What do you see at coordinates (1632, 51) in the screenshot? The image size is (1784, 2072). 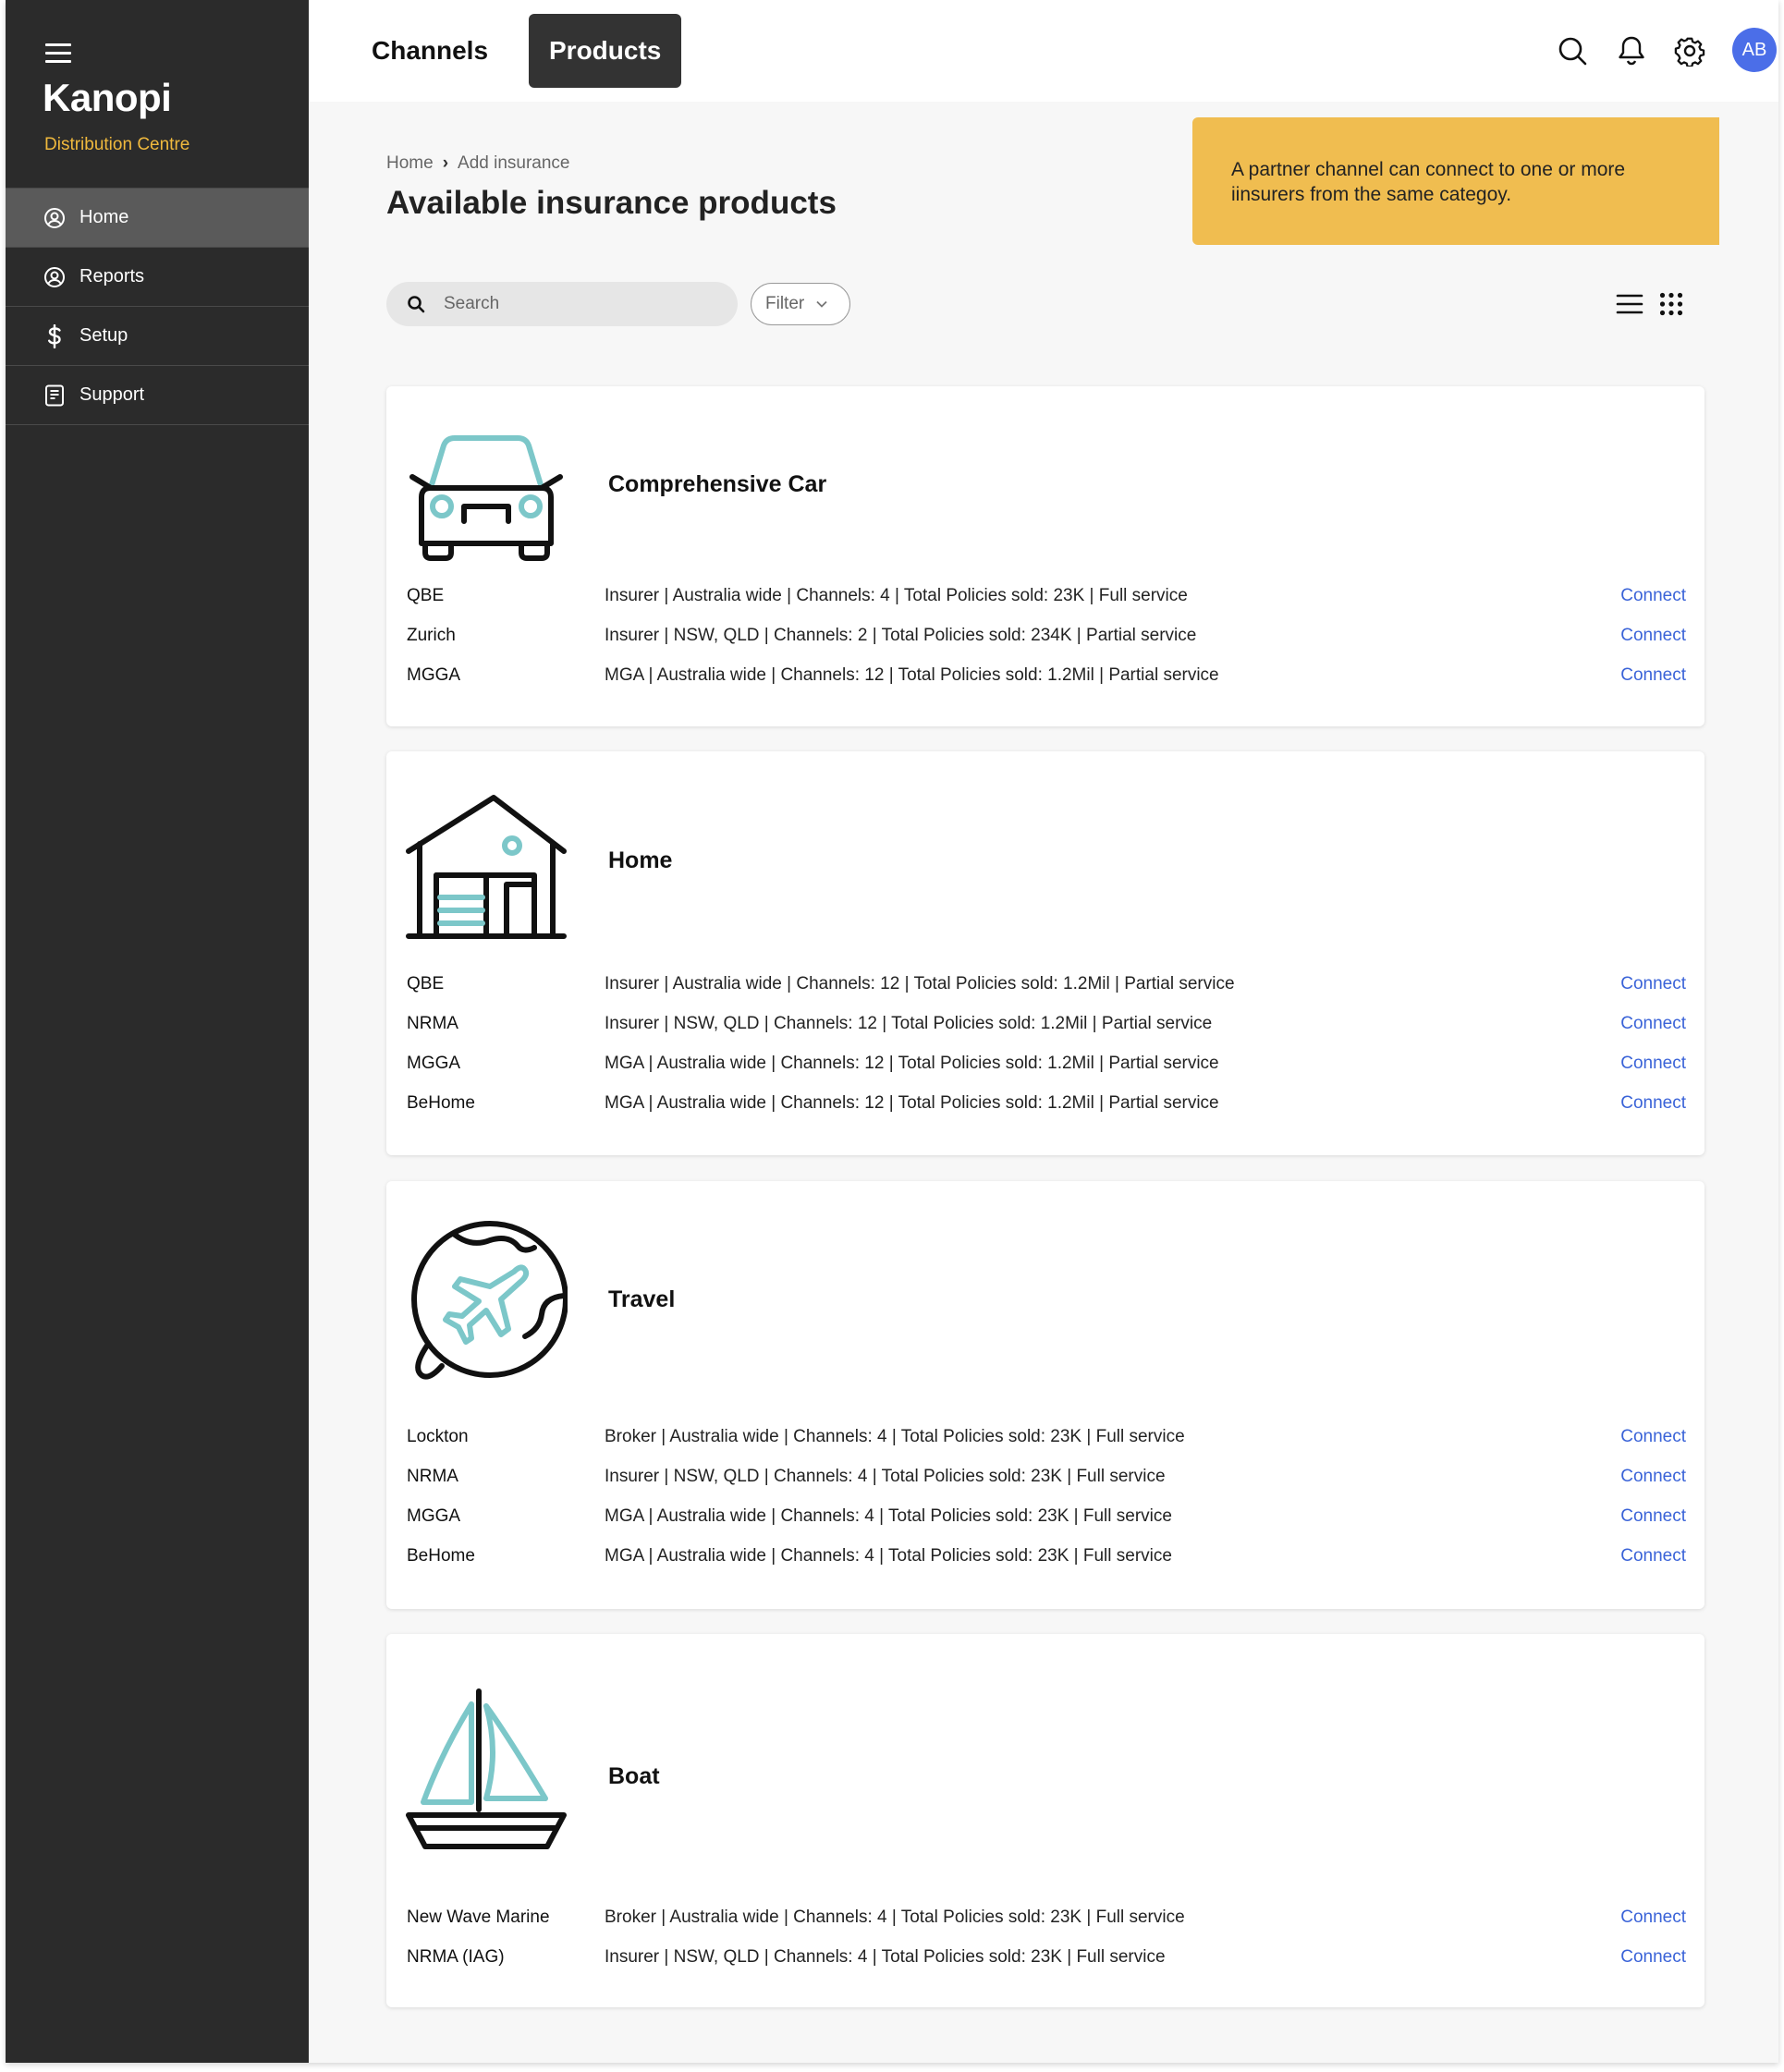 I see `bell-icon` at bounding box center [1632, 51].